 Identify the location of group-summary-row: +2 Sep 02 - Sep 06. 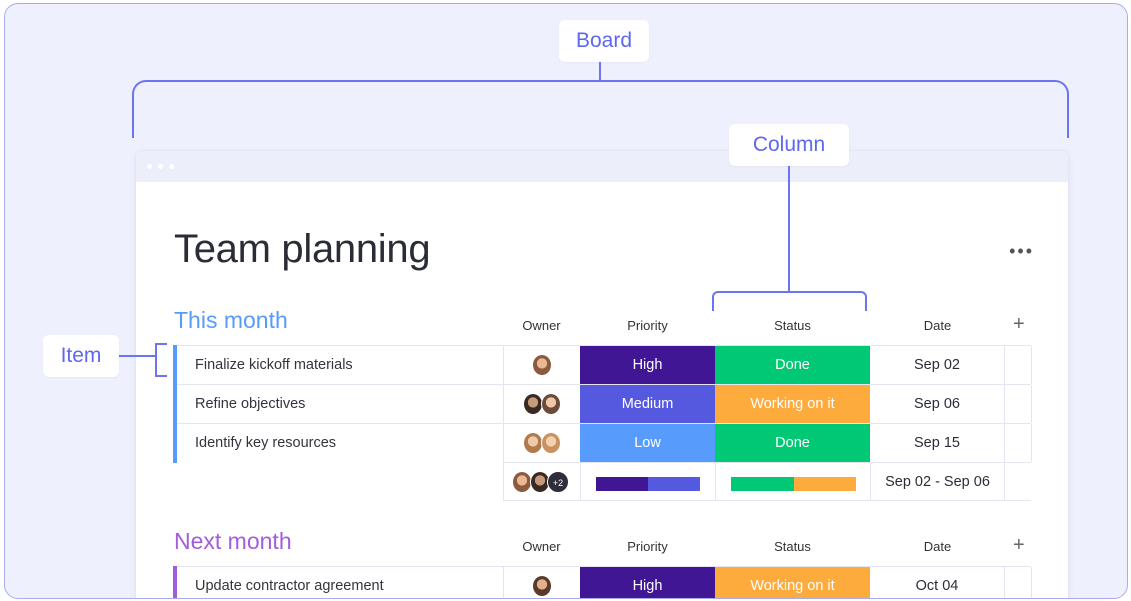
(767, 481).